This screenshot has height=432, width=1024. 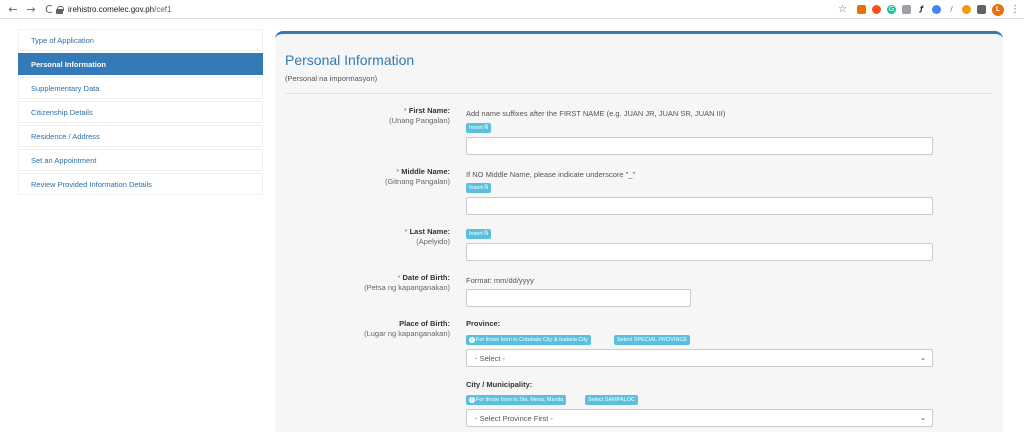 I want to click on profile-avatar: L, so click(x=998, y=9).